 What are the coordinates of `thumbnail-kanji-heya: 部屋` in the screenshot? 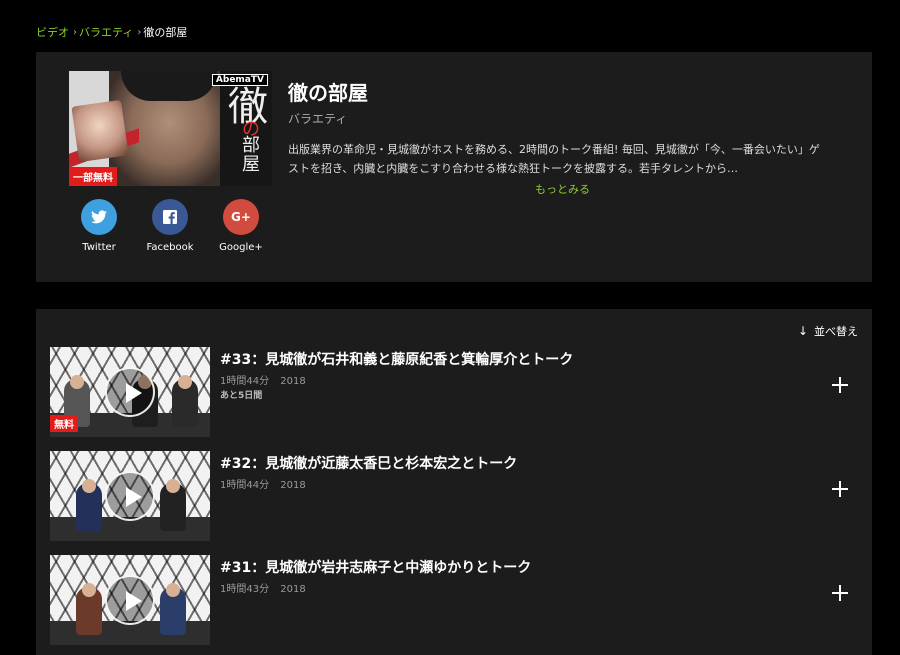 It's located at (251, 155).